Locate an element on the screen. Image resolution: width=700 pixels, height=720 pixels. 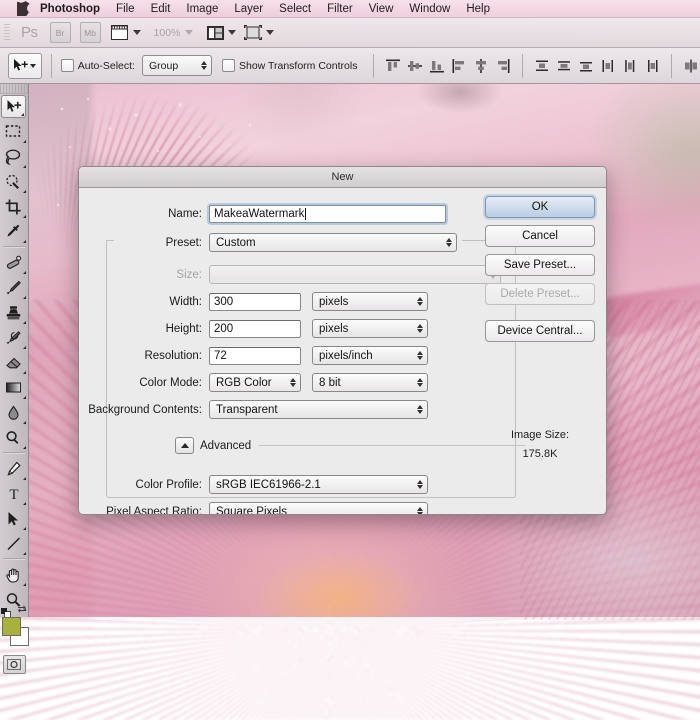
distribute-vertical-centers-button is located at coordinates (564, 66).